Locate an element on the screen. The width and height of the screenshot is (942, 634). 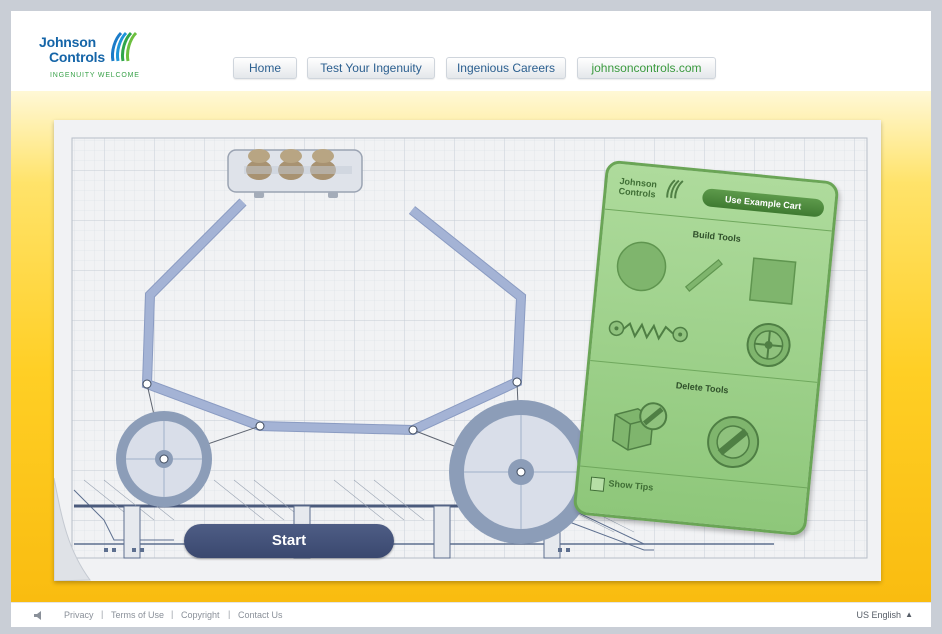
show-tips-checkbox is located at coordinates (597, 484).